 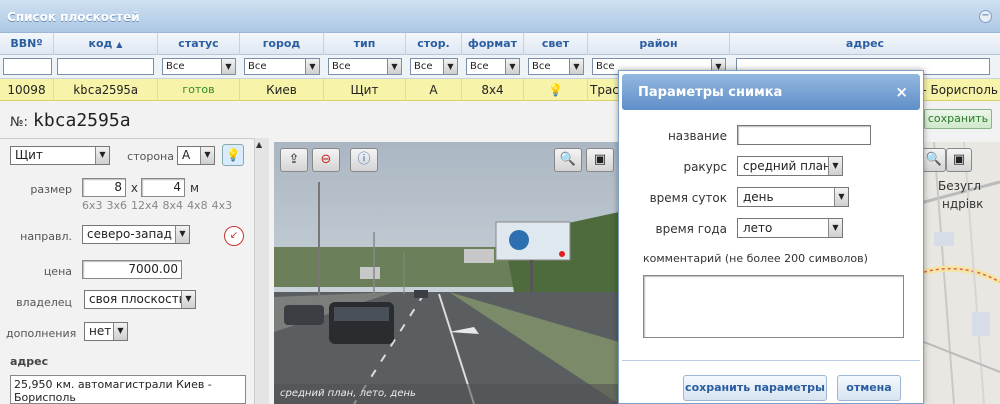 I want to click on number-label: №:, so click(x=19, y=122).